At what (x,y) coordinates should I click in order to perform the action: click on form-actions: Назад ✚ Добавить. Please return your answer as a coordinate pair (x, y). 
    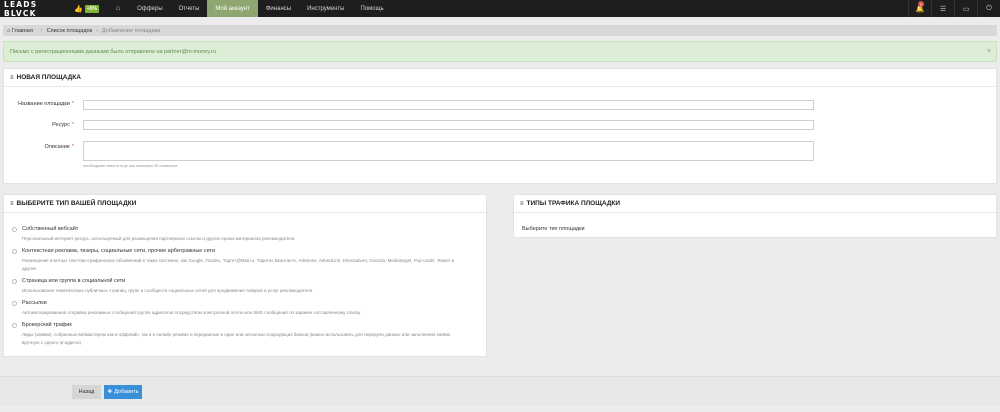
    Looking at the image, I should click on (500, 391).